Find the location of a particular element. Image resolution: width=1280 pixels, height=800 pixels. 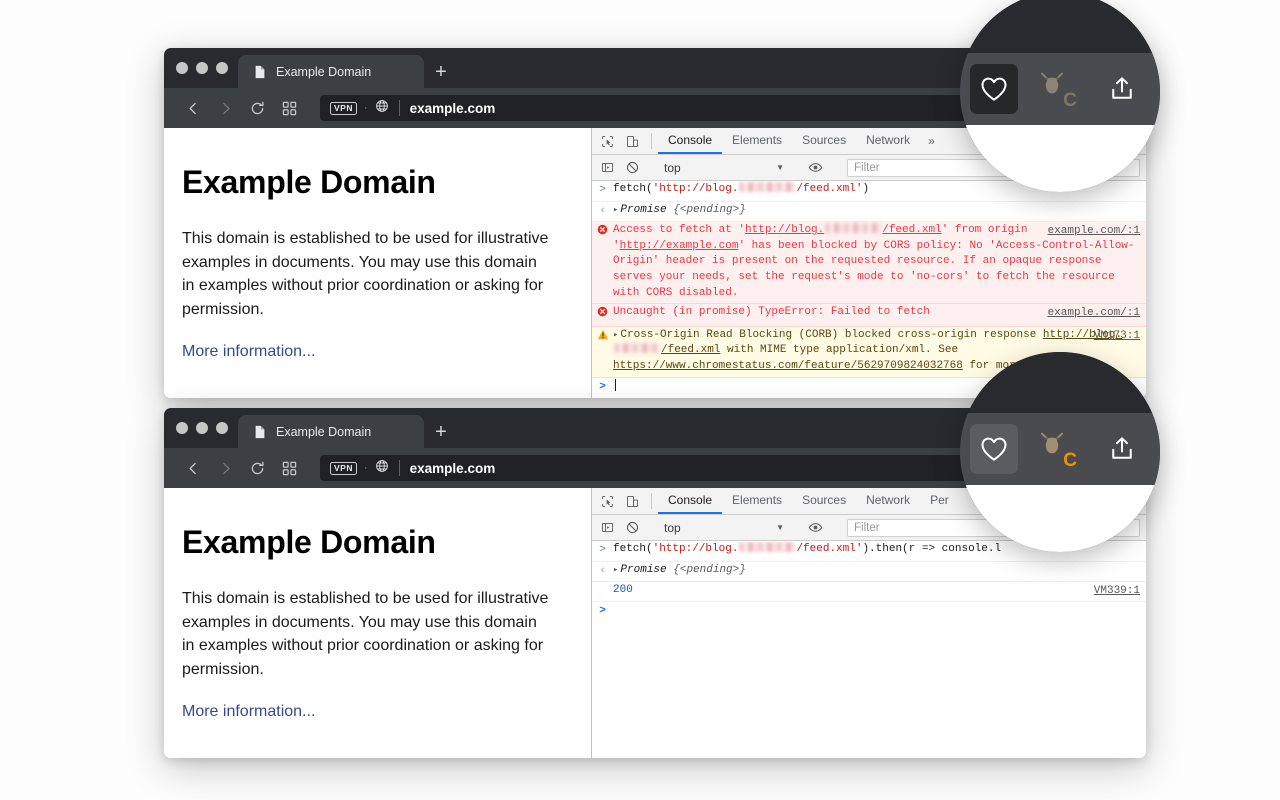

window-controls is located at coordinates (206, 68).